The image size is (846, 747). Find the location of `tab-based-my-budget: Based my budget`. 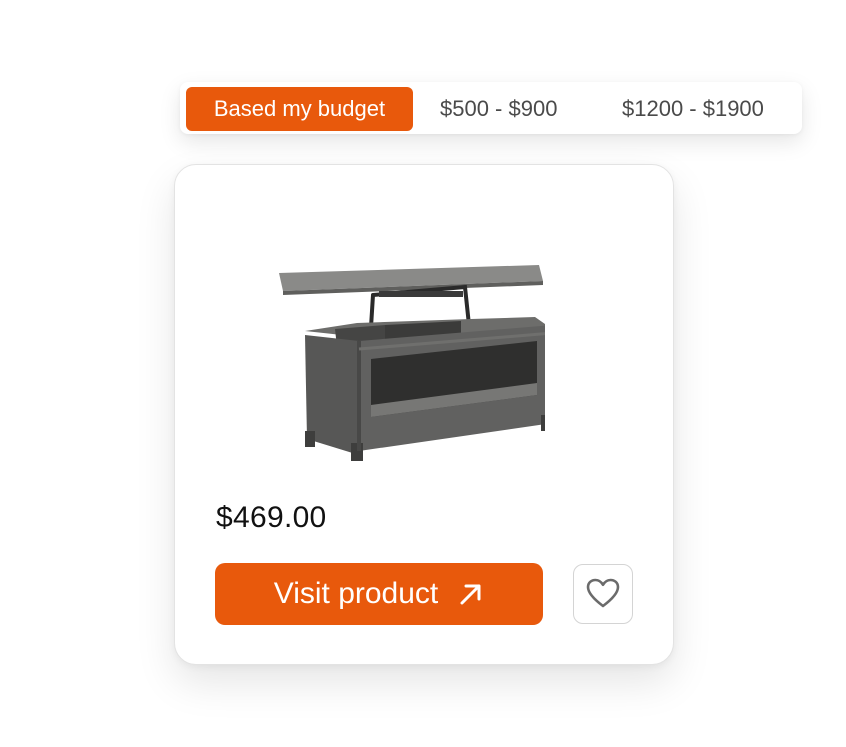

tab-based-my-budget: Based my budget is located at coordinates (299, 109).